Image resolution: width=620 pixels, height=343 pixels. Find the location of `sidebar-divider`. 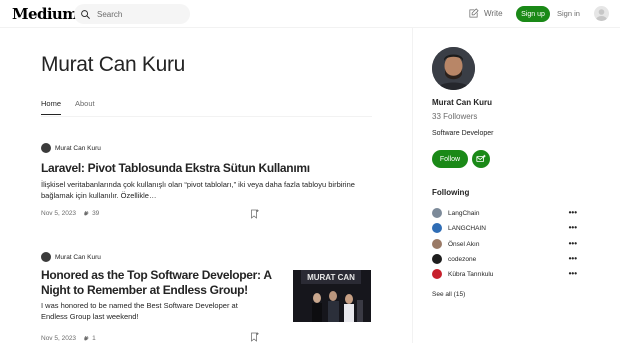

sidebar-divider is located at coordinates (412, 185).